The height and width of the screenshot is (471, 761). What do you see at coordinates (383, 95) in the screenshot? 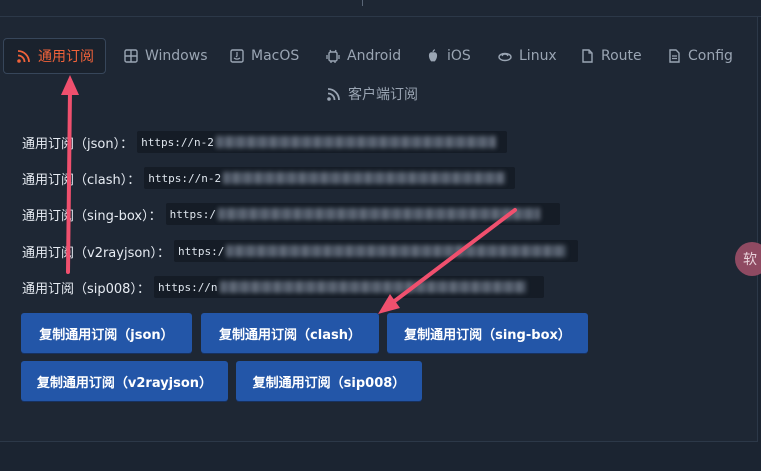
I see `tab-label: 客户端订阅` at bounding box center [383, 95].